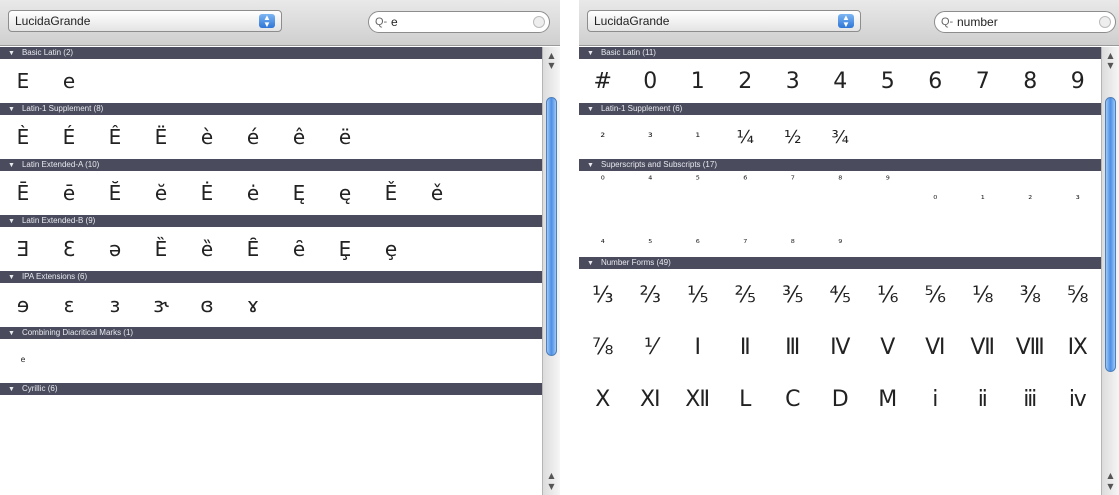 Image resolution: width=1119 pixels, height=495 pixels. I want to click on glyph: ½, so click(793, 137).